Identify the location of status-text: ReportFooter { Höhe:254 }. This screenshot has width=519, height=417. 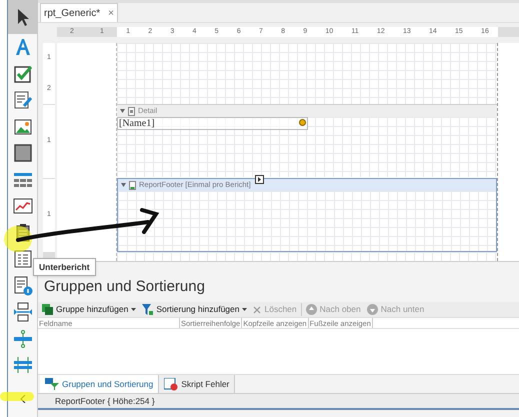
(105, 401).